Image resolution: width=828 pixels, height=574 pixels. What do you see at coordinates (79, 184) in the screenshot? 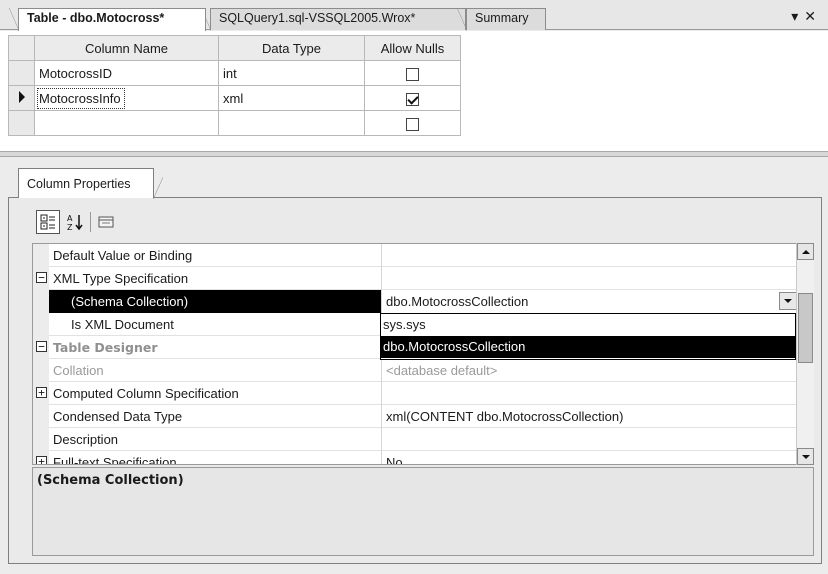
I see `tab-label: Column Properties` at bounding box center [79, 184].